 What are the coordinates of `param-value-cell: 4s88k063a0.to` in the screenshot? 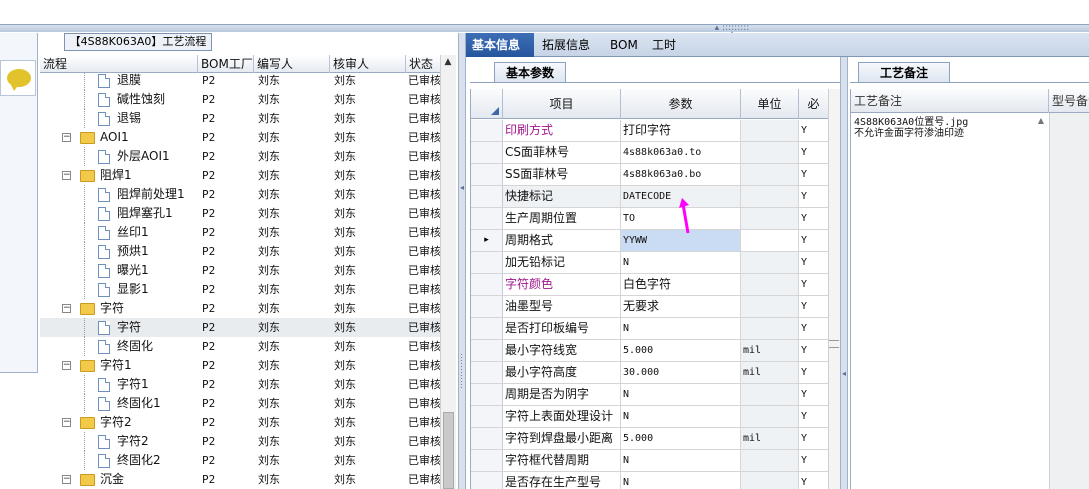 It's located at (681, 152).